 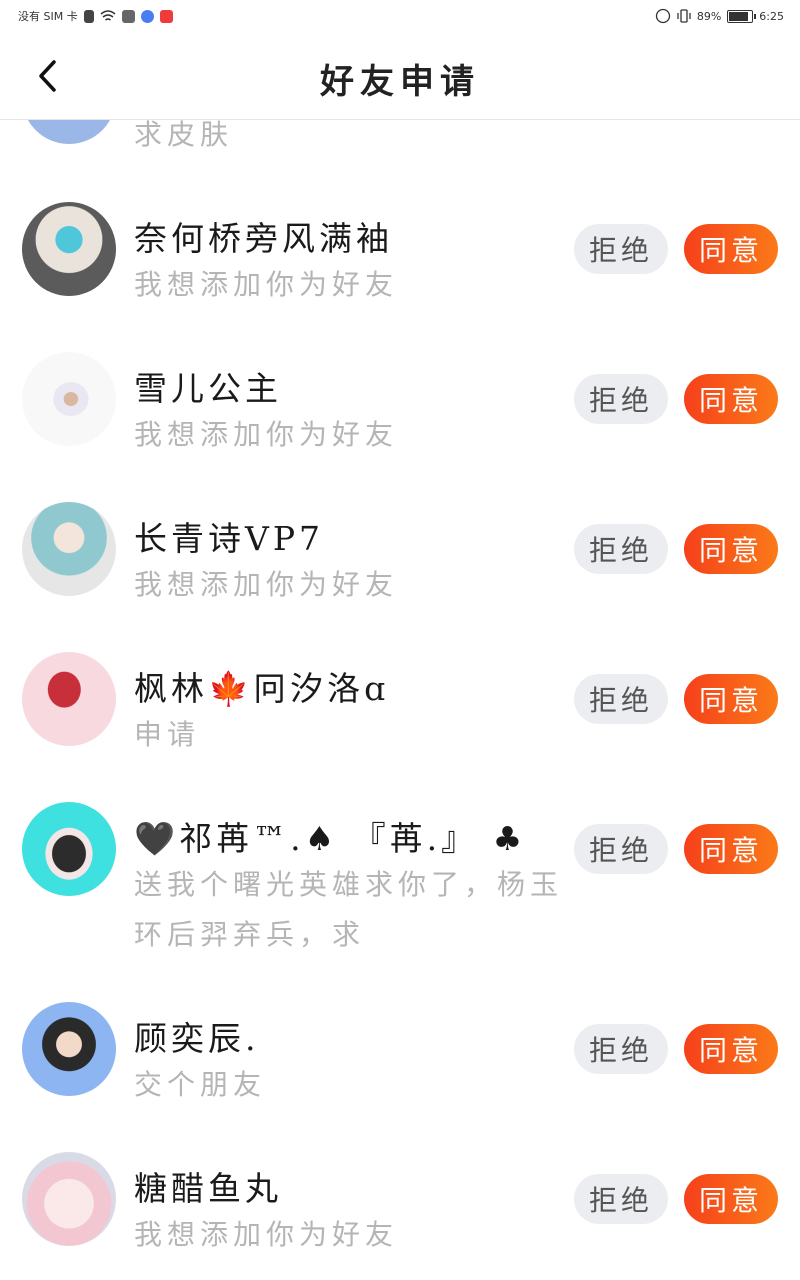 What do you see at coordinates (400, 82) in the screenshot?
I see `page-title: 好友申请` at bounding box center [400, 82].